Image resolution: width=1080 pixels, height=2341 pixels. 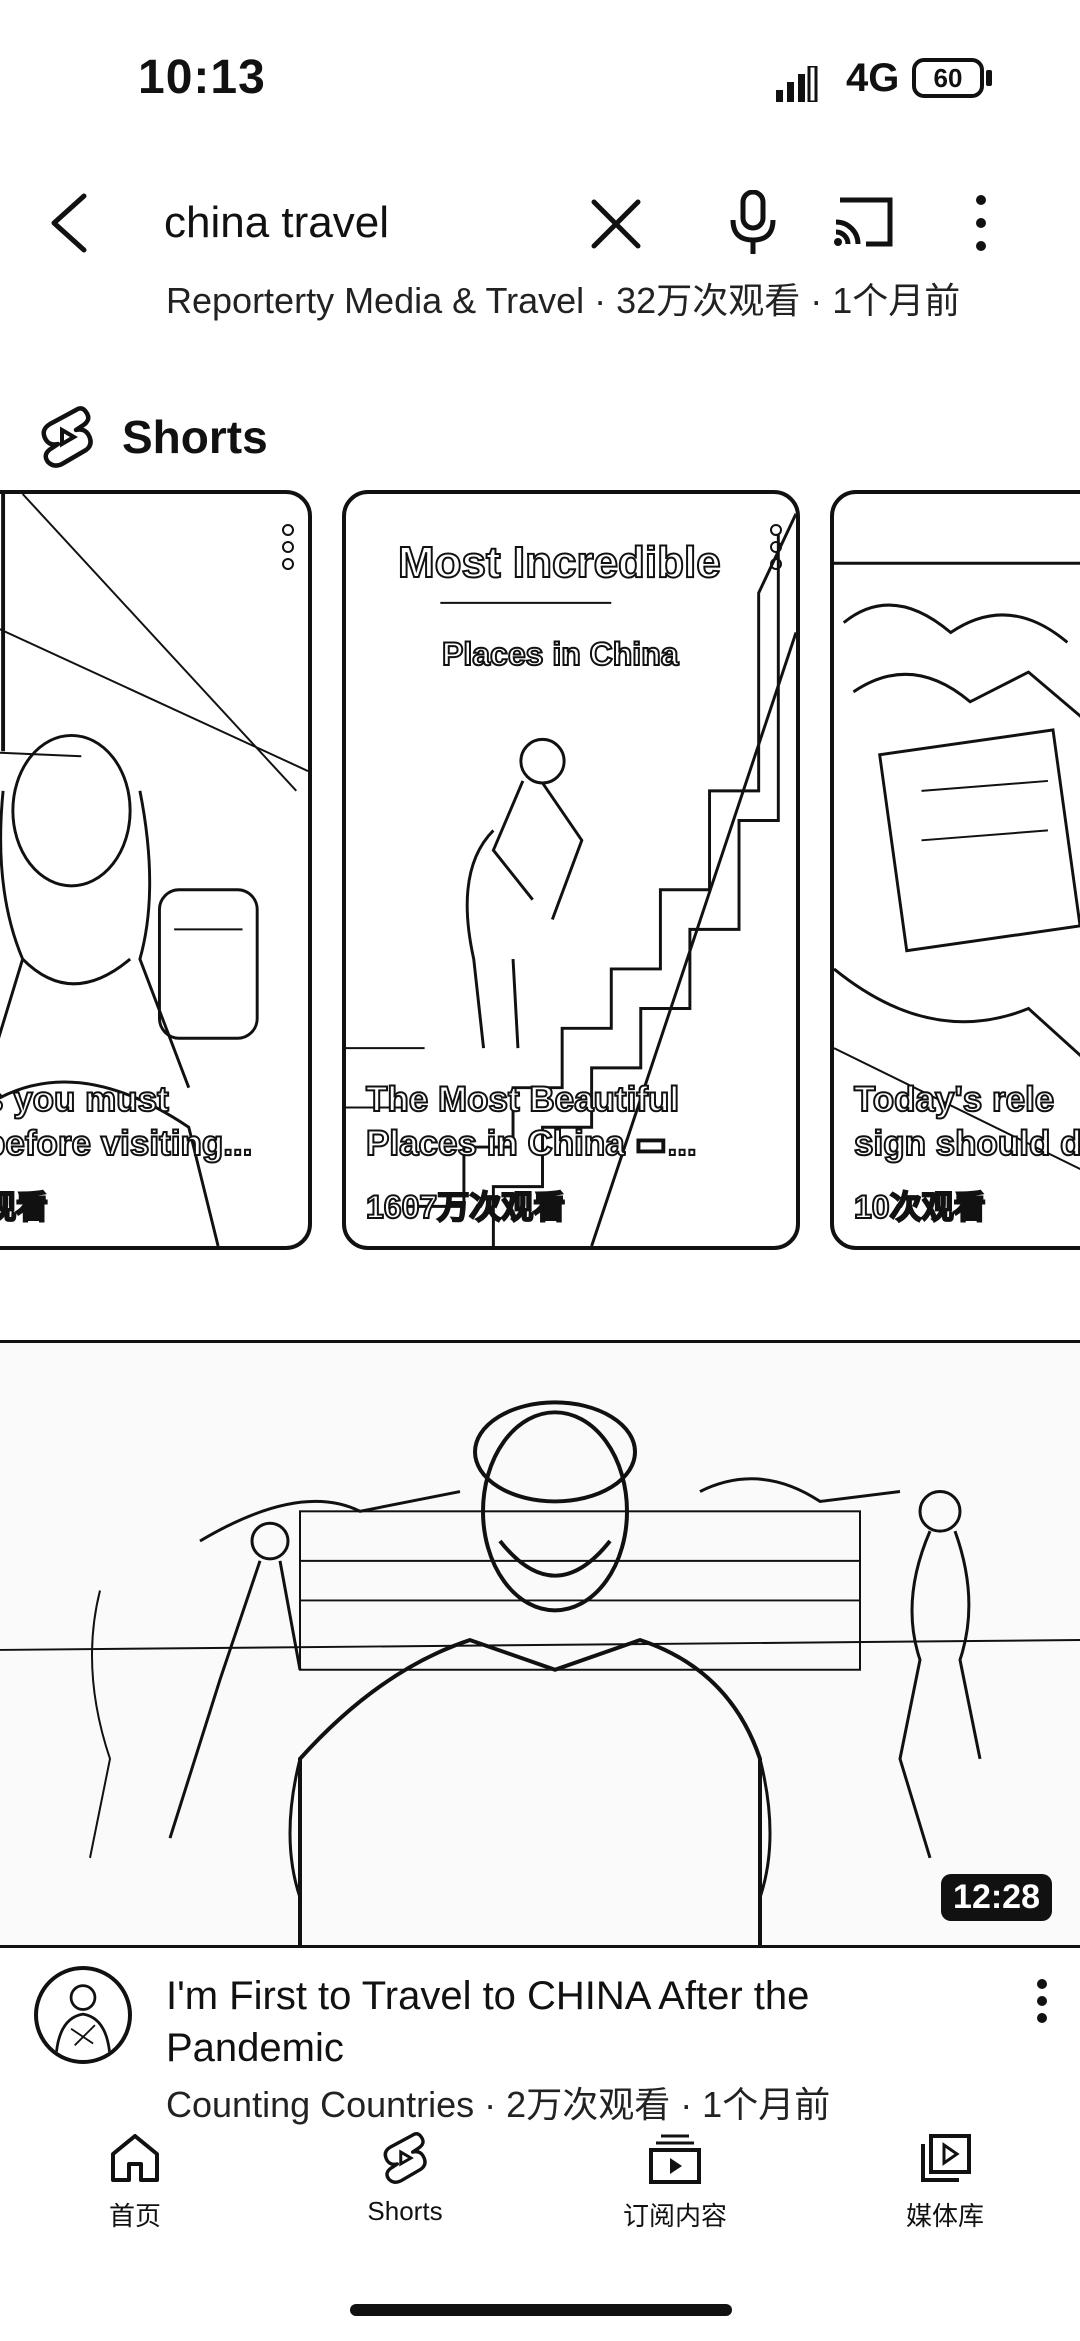 What do you see at coordinates (674, 2216) in the screenshot?
I see `nav-label: 订阅内容` at bounding box center [674, 2216].